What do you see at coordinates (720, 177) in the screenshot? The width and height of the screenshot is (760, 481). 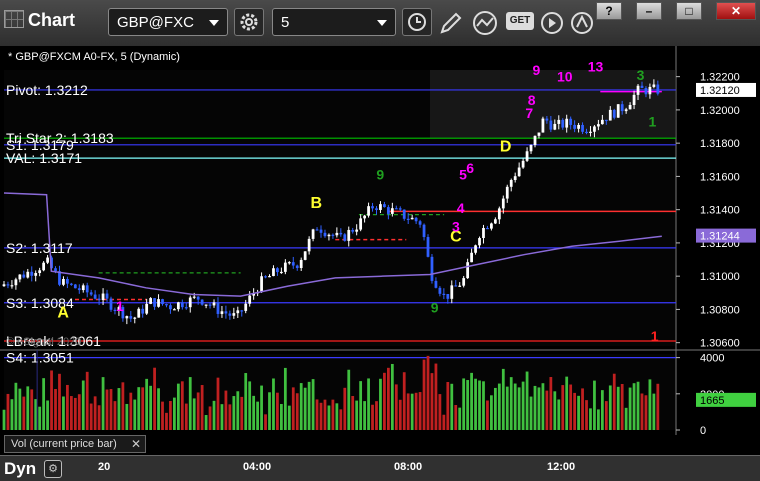 I see `y-tick-label: 1.31600` at bounding box center [720, 177].